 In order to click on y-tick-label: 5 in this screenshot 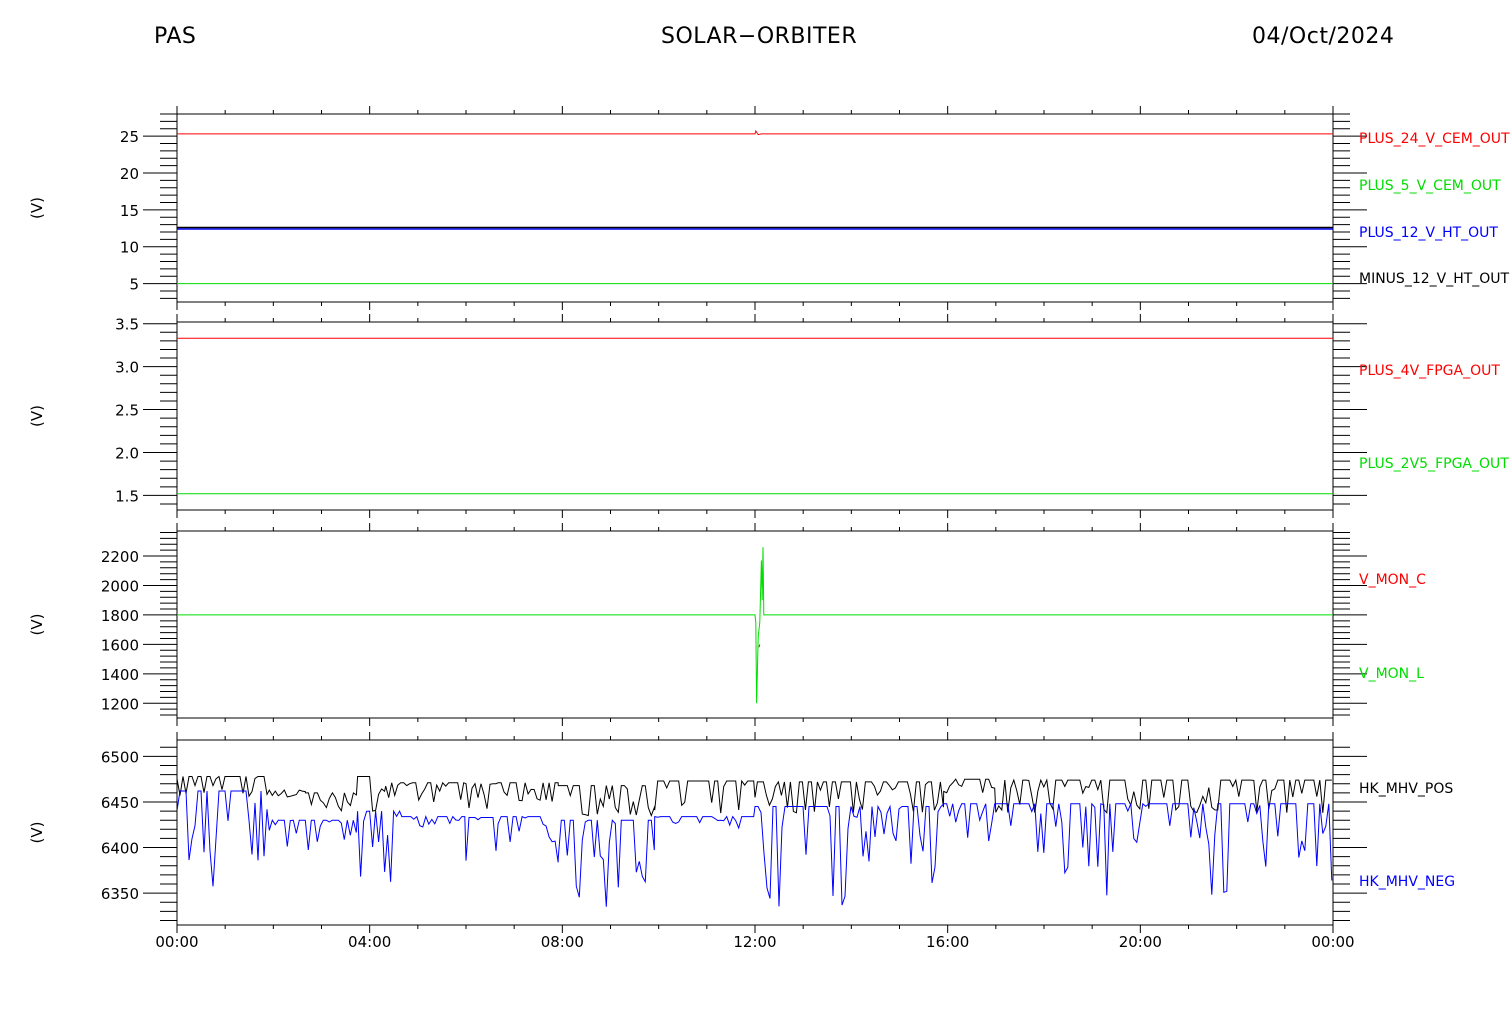, I will do `click(134, 285)`.